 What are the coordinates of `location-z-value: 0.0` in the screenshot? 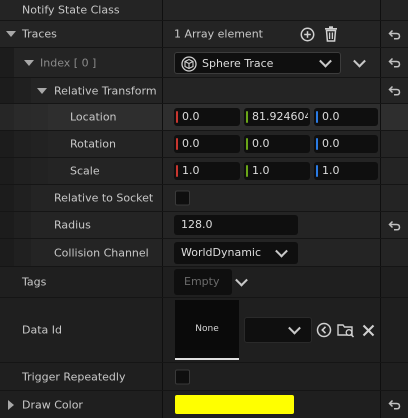 It's located at (331, 116).